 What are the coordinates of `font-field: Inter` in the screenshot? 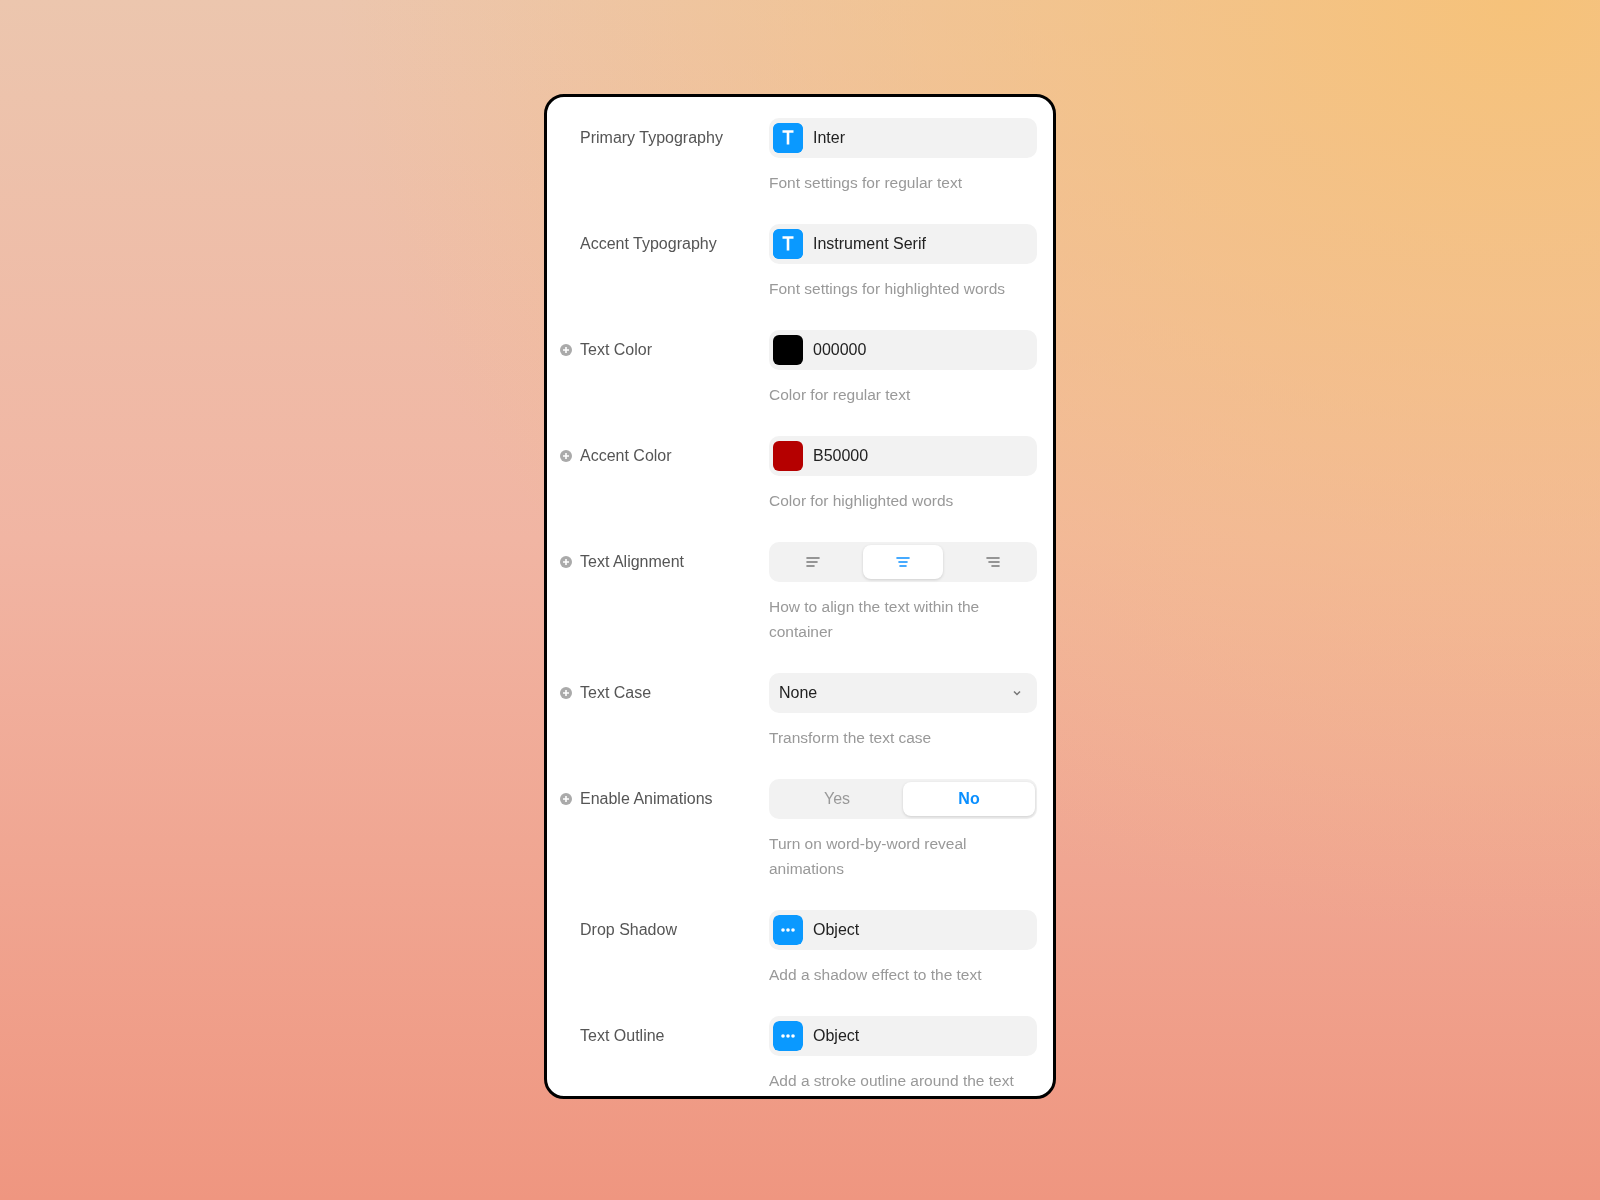 It's located at (903, 138).